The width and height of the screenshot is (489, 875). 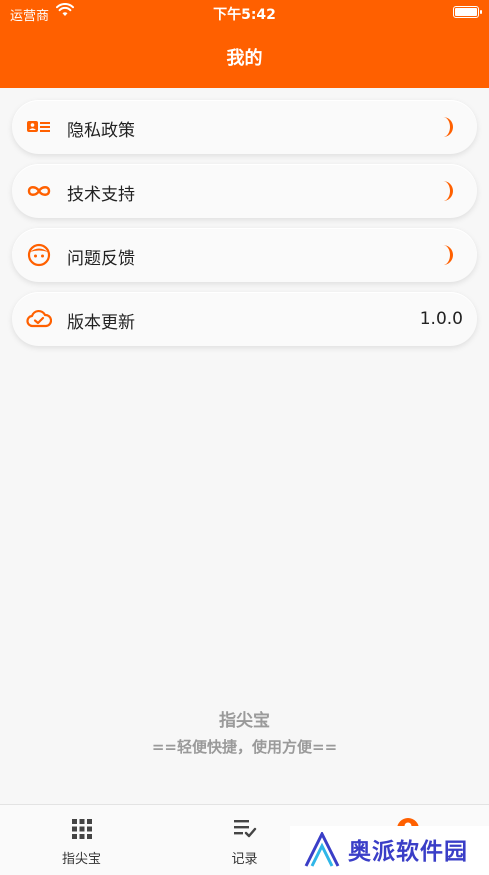 I want to click on version-value: 1.0.0, so click(x=441, y=319).